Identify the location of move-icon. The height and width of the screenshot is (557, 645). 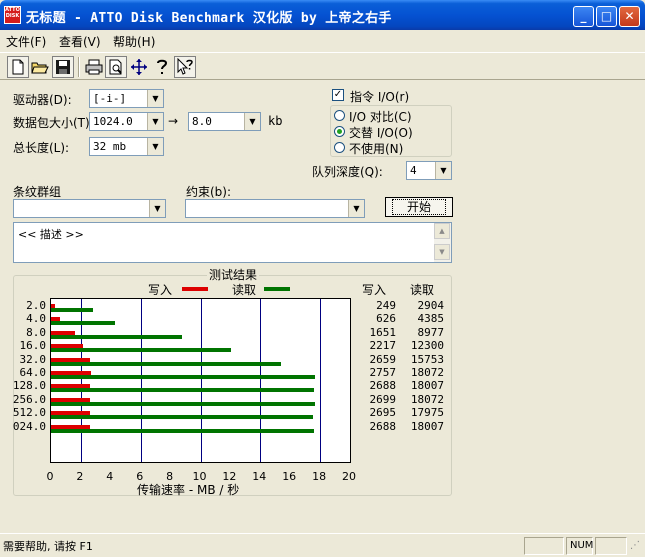
(139, 67).